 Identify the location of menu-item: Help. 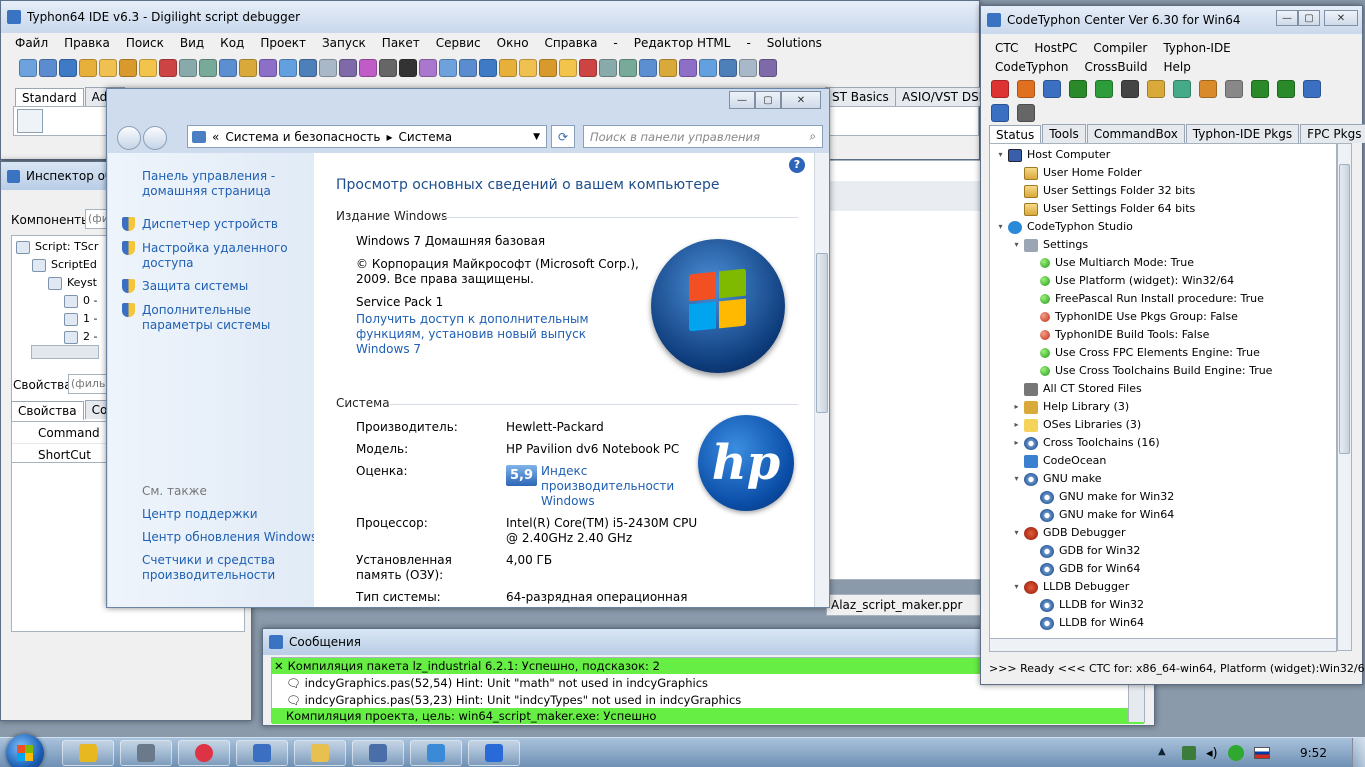
(1176, 67).